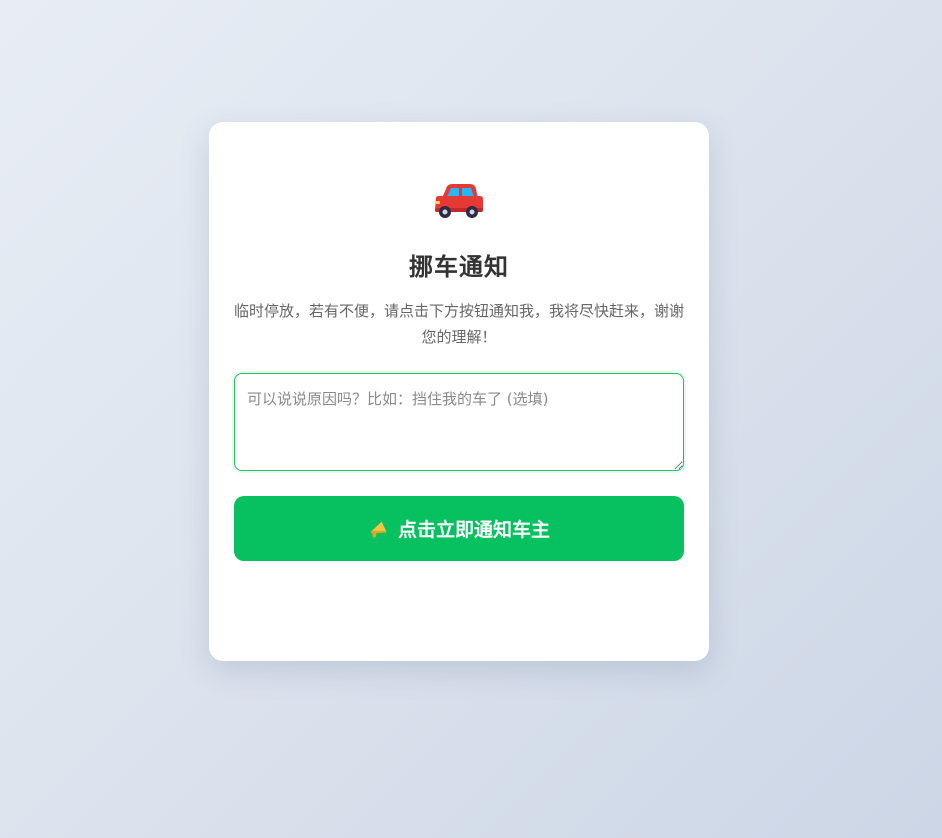  Describe the element at coordinates (459, 422) in the screenshot. I see `reason-input` at that location.